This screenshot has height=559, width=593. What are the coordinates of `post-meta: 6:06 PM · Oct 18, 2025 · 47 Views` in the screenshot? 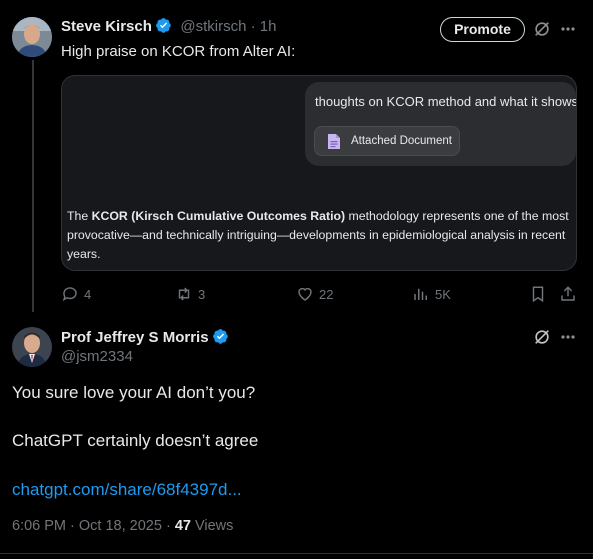 It's located at (122, 526).